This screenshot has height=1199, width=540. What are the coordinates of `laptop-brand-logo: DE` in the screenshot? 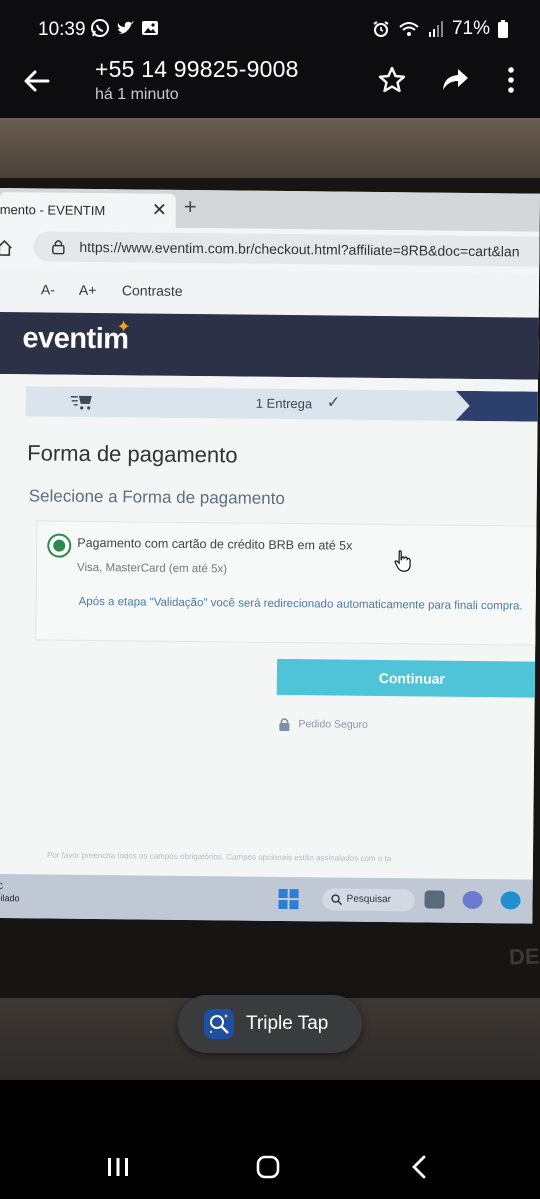 It's located at (524, 956).